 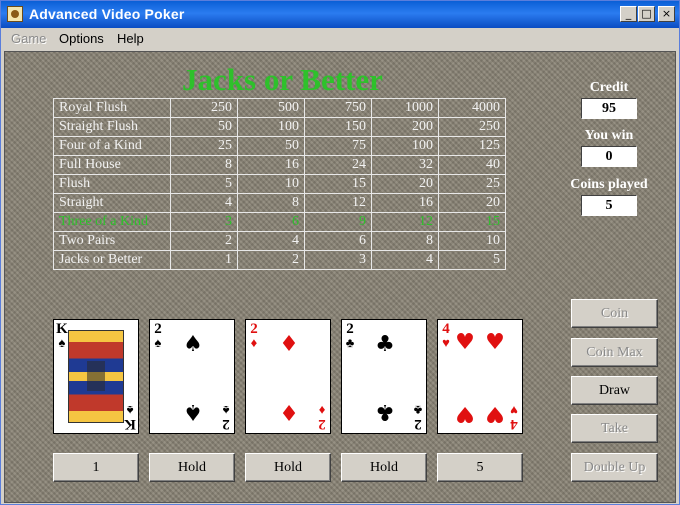 What do you see at coordinates (340, 38) in the screenshot?
I see `menu-bar: Game Options Help` at bounding box center [340, 38].